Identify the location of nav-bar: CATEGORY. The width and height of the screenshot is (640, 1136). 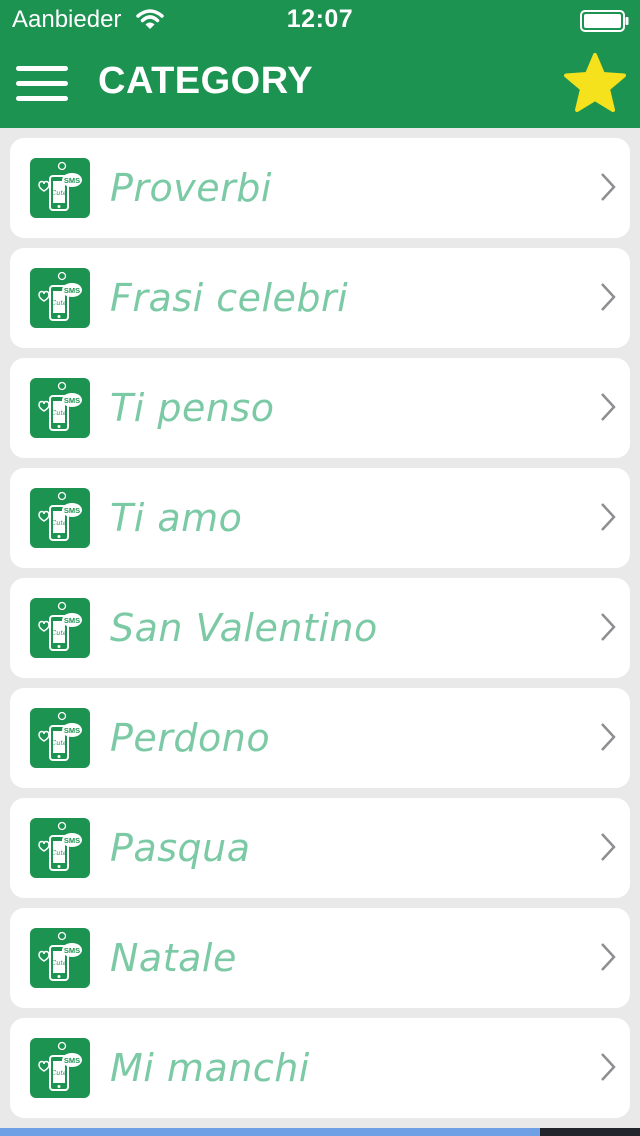
(320, 84).